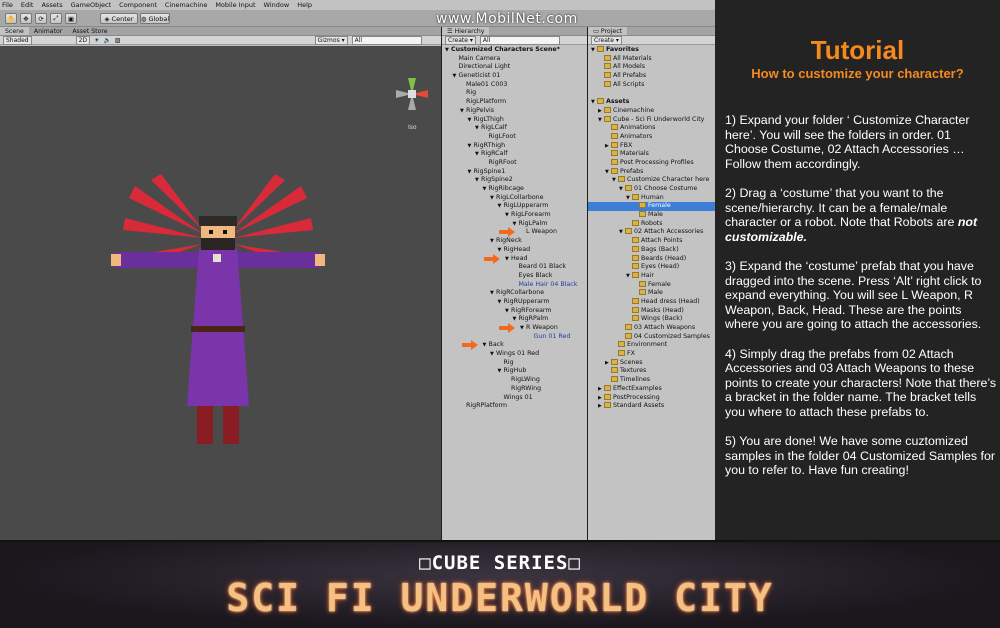  Describe the element at coordinates (514, 102) in the screenshot. I see `hierarchy-row: RigLPlatform` at that location.